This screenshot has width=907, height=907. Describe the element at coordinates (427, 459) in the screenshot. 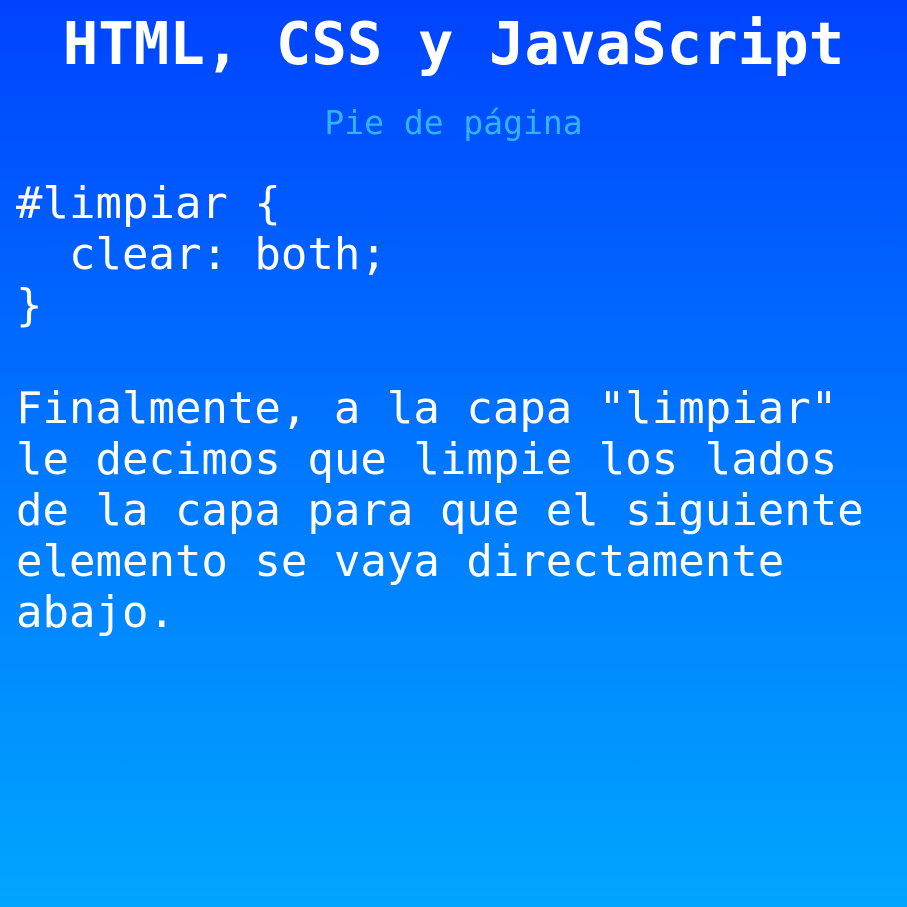

I see `paragraph-line: le decimos que limpie los lados` at that location.